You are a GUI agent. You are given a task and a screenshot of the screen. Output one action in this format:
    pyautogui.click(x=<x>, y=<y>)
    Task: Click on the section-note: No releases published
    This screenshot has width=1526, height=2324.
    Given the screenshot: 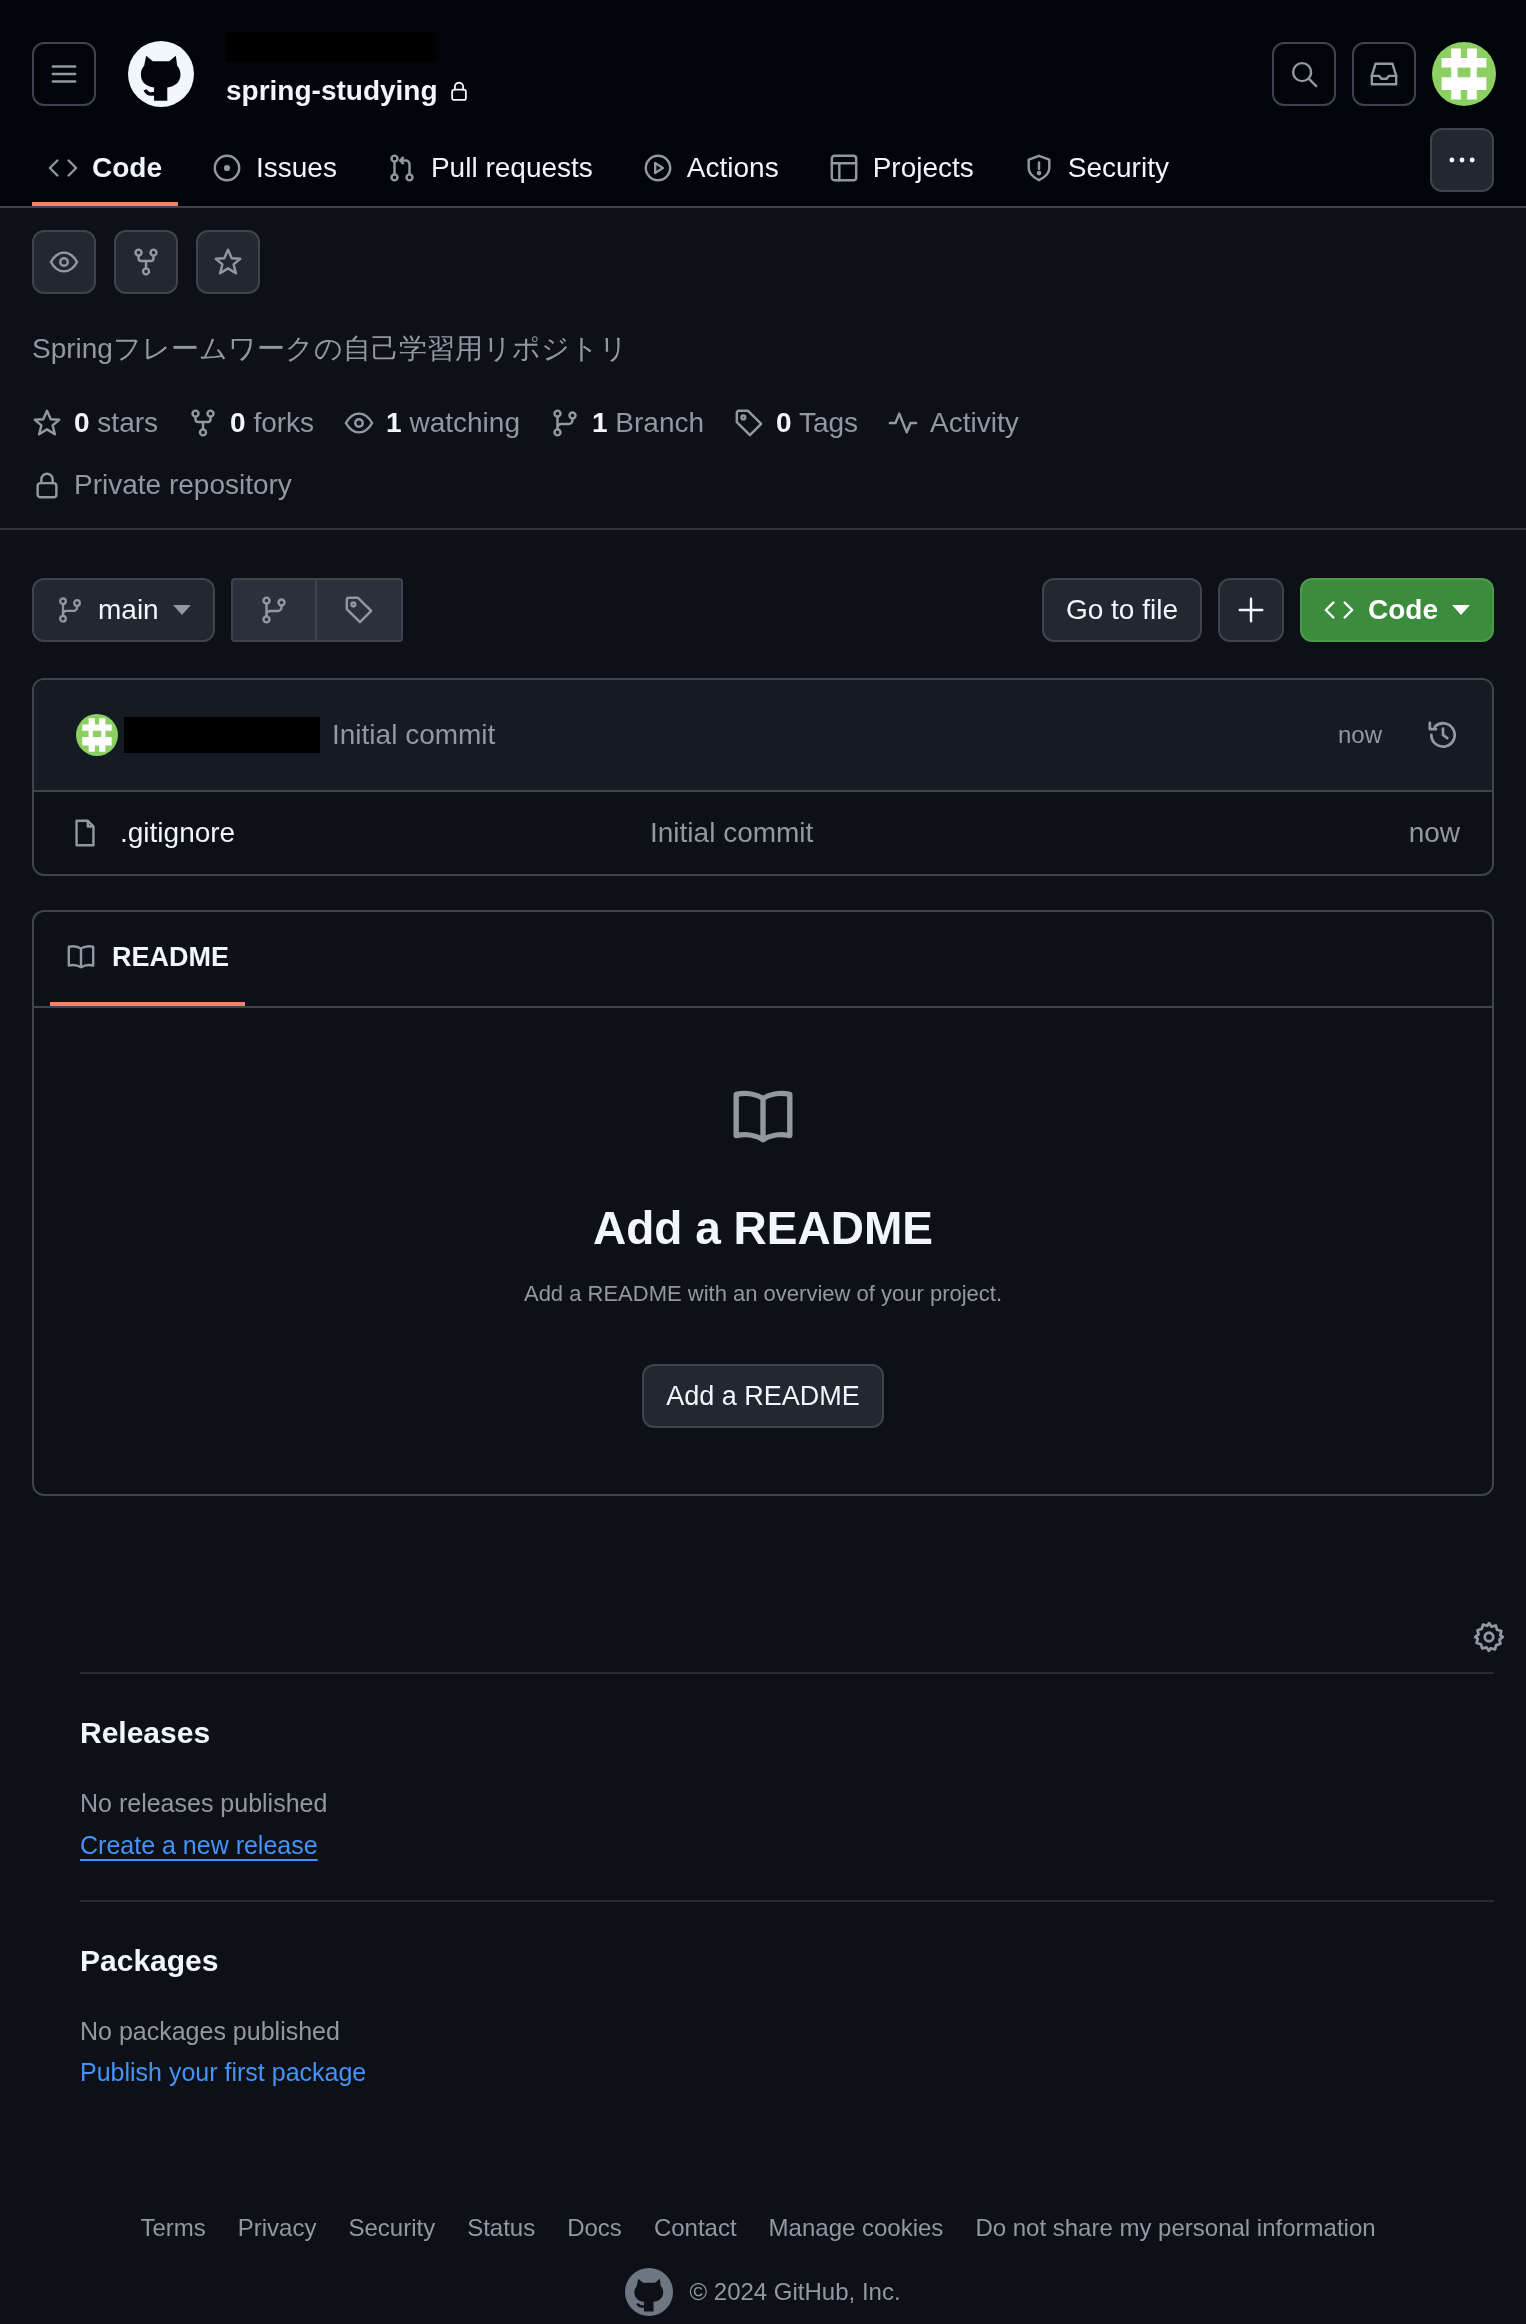 What is the action you would take?
    pyautogui.click(x=204, y=1803)
    